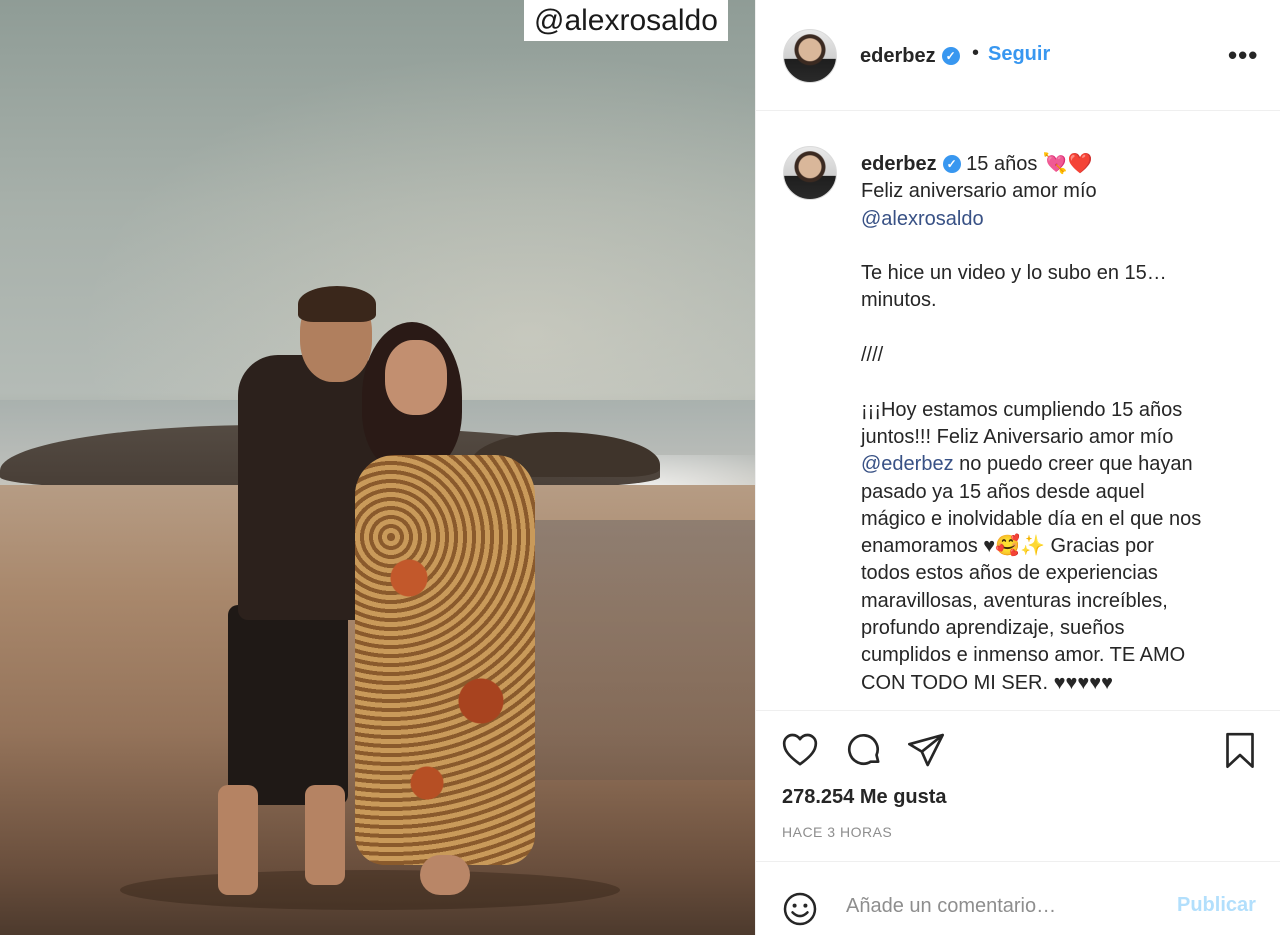 This screenshot has height=937, width=1280. I want to click on likes-count: 278.254 Me gusta, so click(864, 797).